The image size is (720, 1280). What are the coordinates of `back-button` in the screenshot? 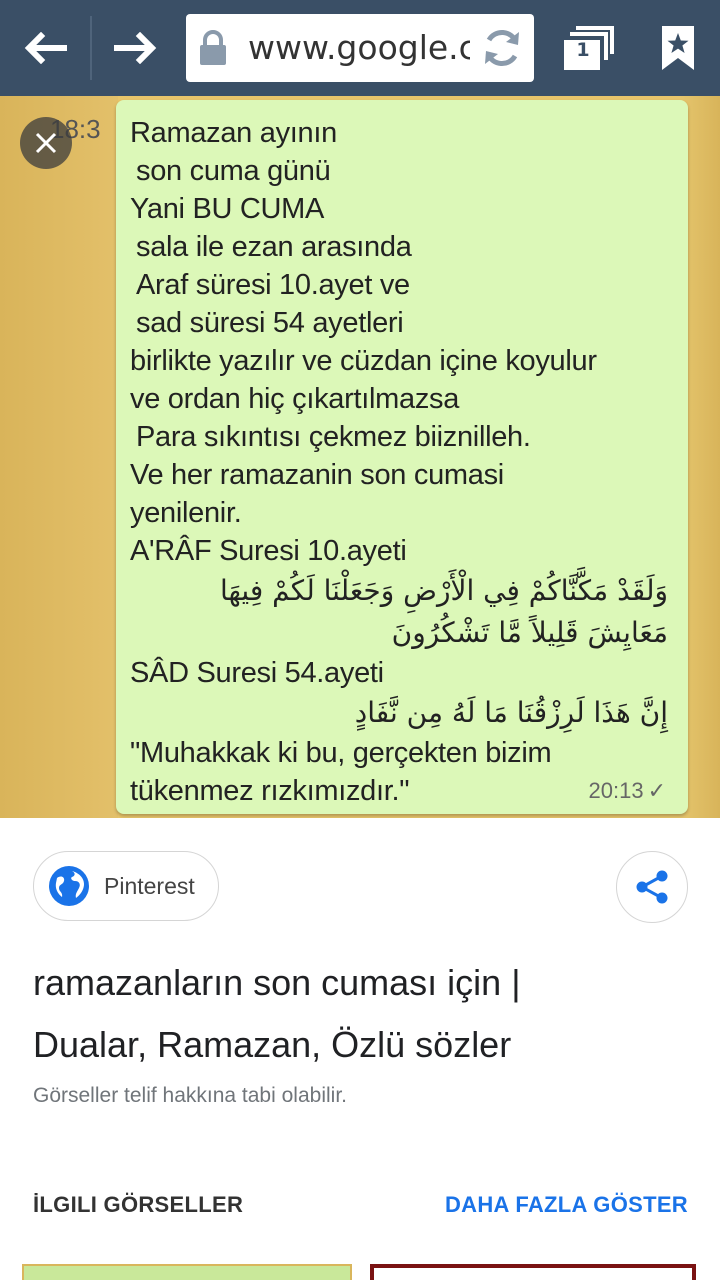 It's located at (45, 48).